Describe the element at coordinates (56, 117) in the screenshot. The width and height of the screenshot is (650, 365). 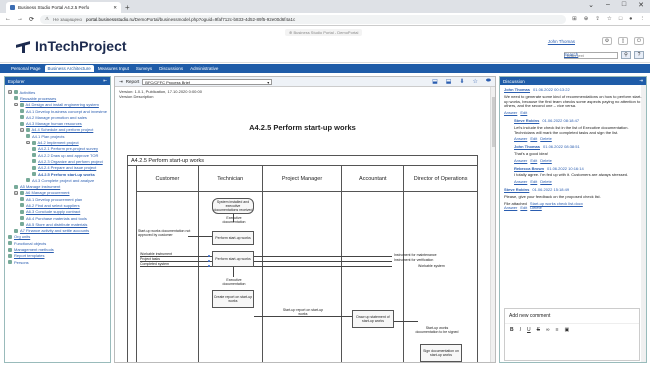
I see `tree-item-label: A4.2 Manage promotion and sales` at that location.